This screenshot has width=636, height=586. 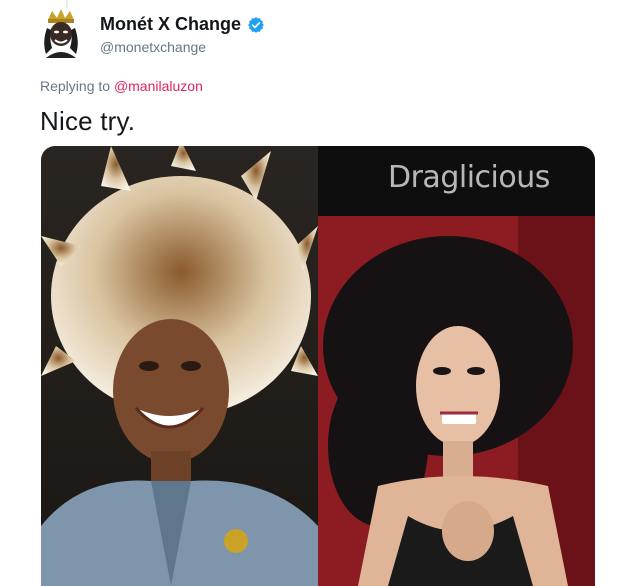 I want to click on author-avatar, so click(x=61, y=33).